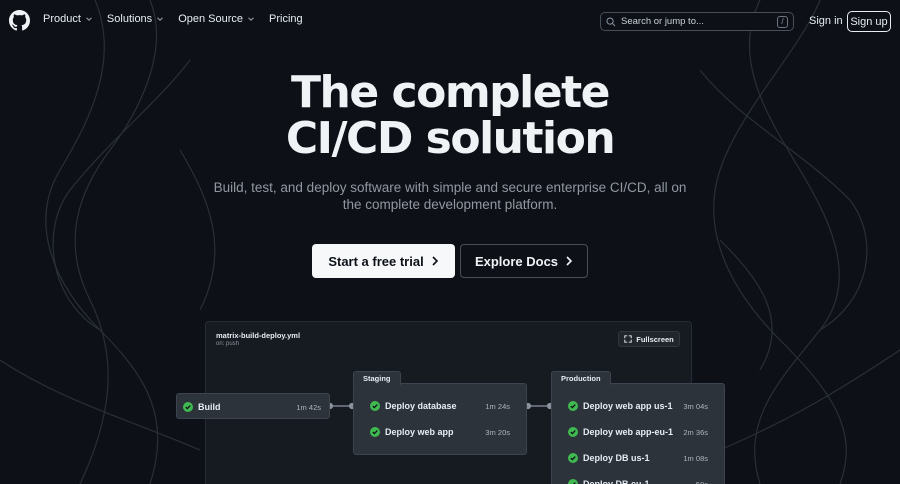 This screenshot has height=484, width=900. What do you see at coordinates (695, 458) in the screenshot?
I see `job-duration: 1m 08s` at bounding box center [695, 458].